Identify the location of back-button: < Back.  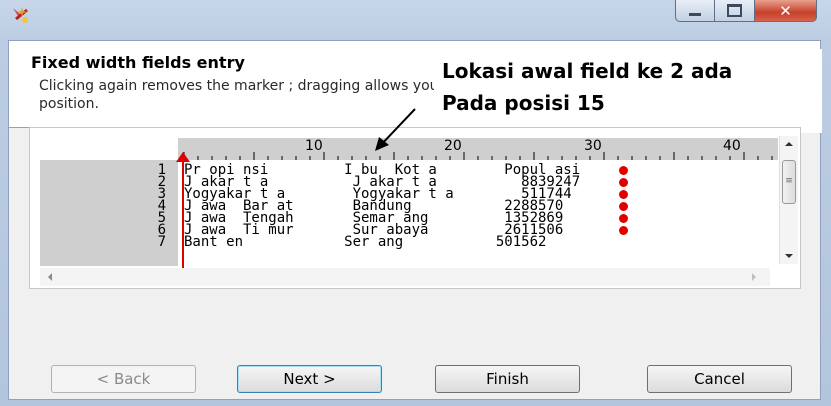
(123, 379).